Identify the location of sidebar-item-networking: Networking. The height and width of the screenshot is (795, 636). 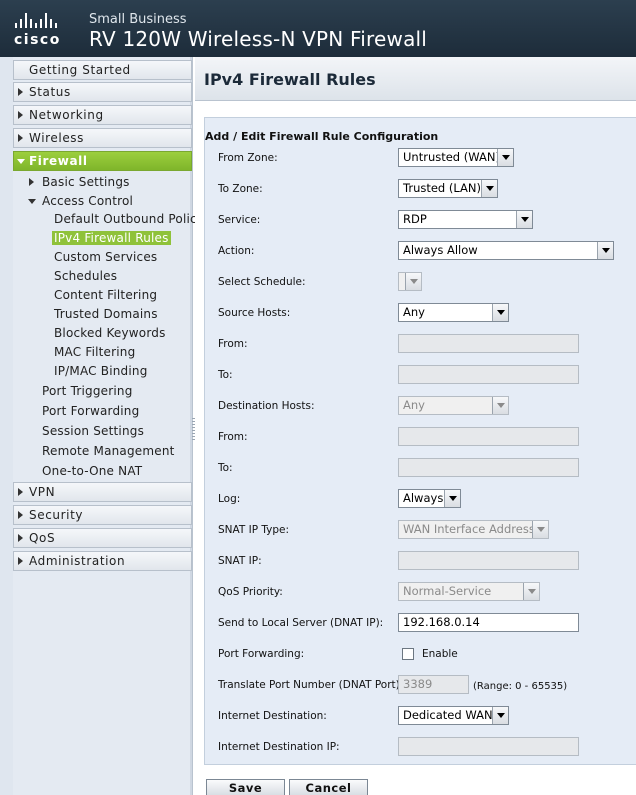
(102, 115).